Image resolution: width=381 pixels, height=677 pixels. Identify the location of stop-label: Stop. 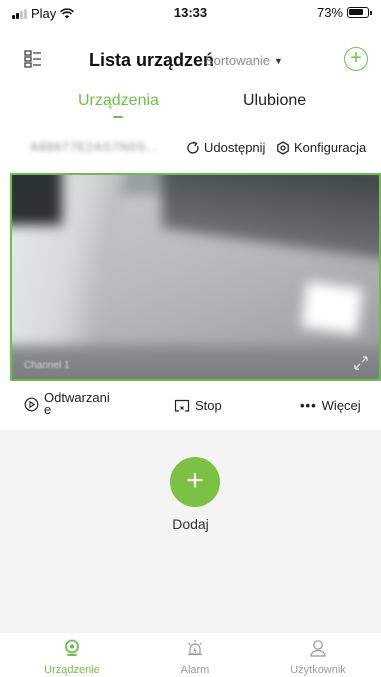
(208, 405).